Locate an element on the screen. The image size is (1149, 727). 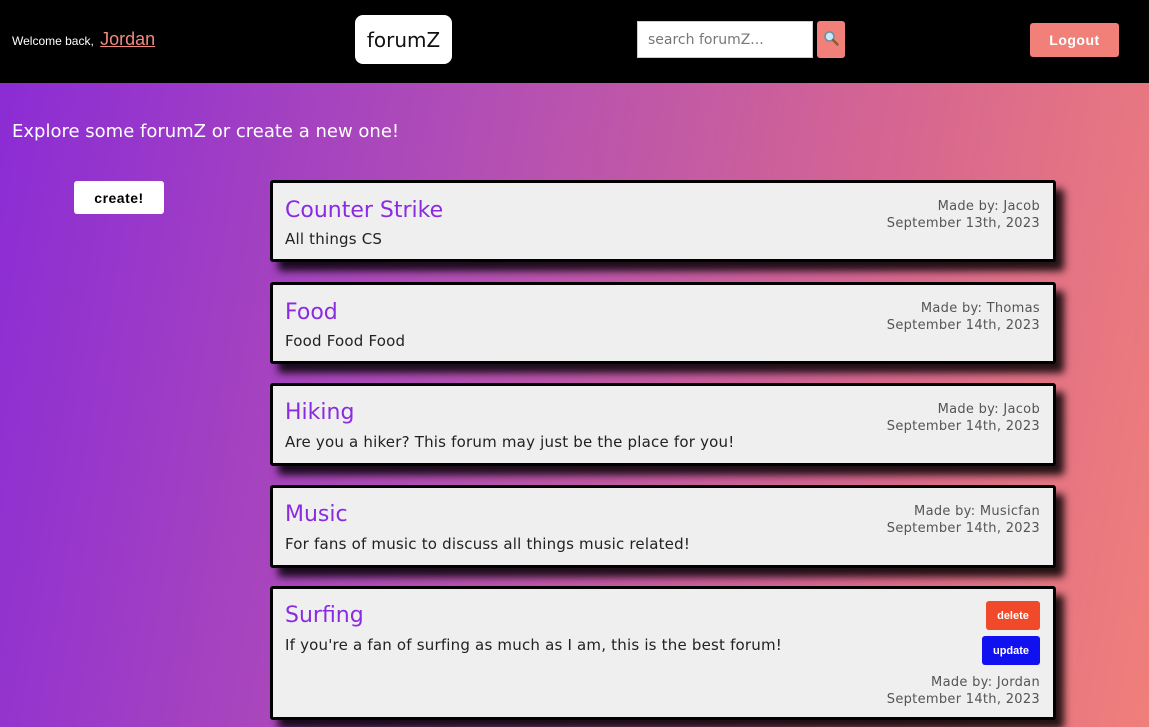
forum-title: Hiking is located at coordinates (319, 412).